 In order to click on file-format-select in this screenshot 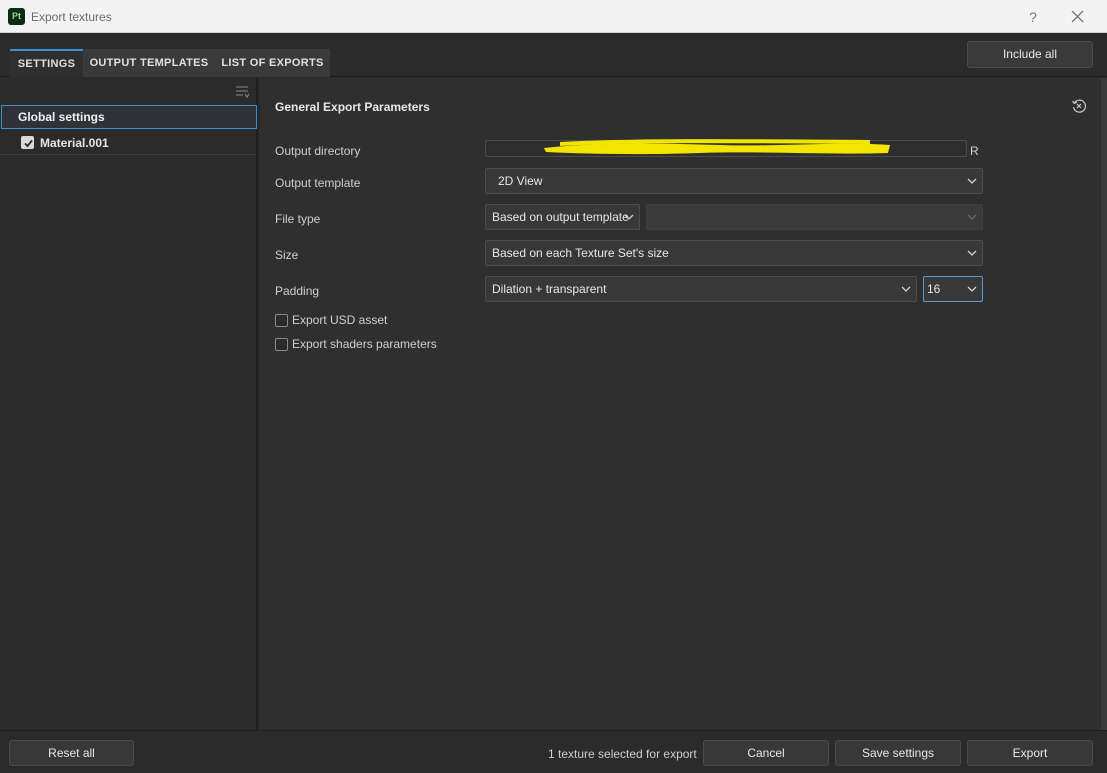, I will do `click(814, 217)`.